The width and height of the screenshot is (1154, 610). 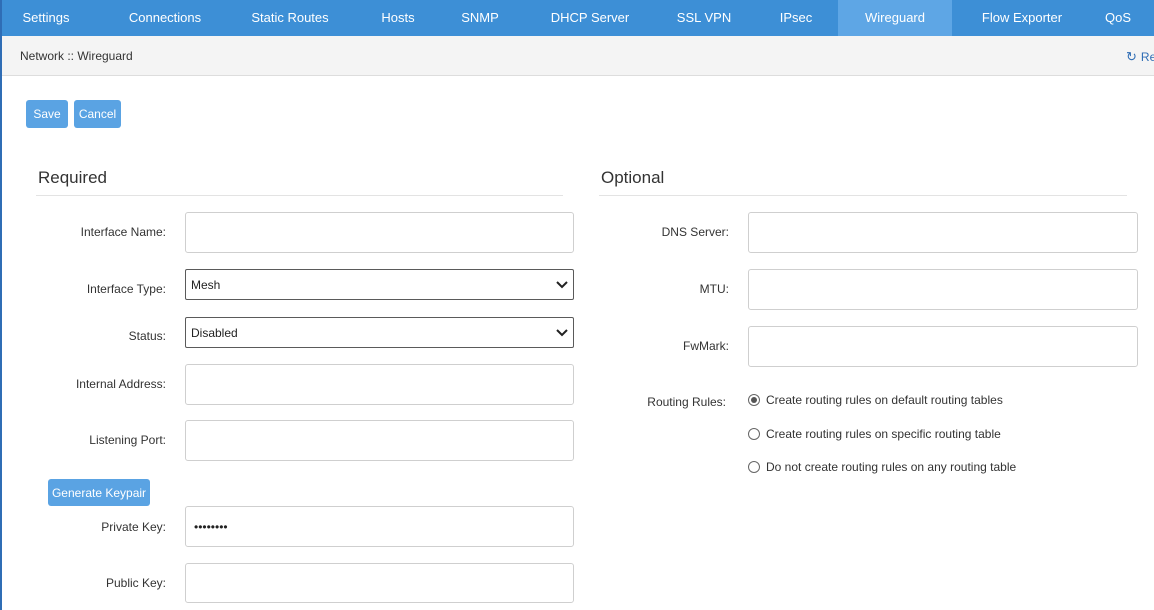 What do you see at coordinates (1118, 18) in the screenshot?
I see `tab-qos: QoS` at bounding box center [1118, 18].